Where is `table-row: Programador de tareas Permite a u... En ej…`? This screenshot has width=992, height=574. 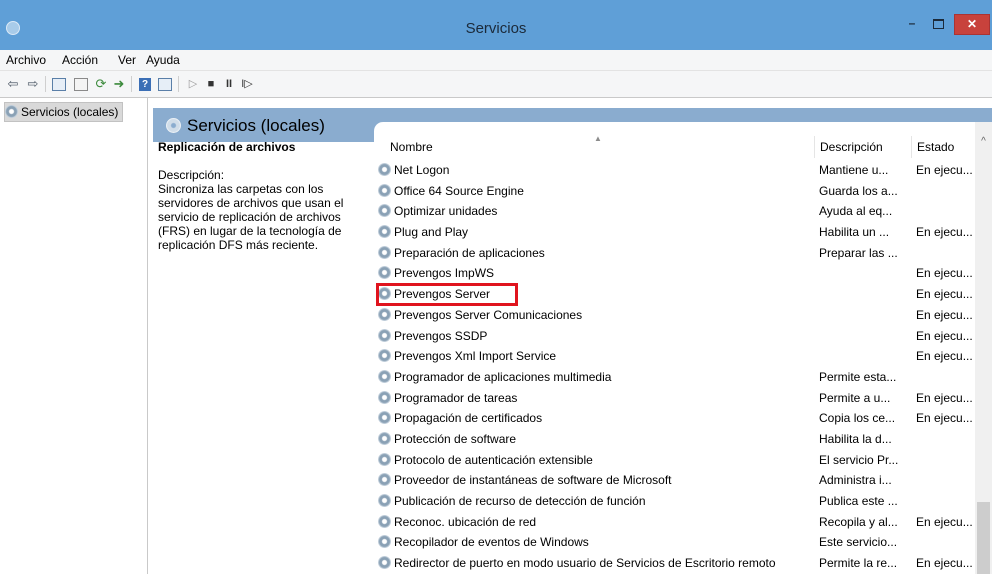
table-row: Programador de tareas Permite a u... En ej… is located at coordinates (678, 398).